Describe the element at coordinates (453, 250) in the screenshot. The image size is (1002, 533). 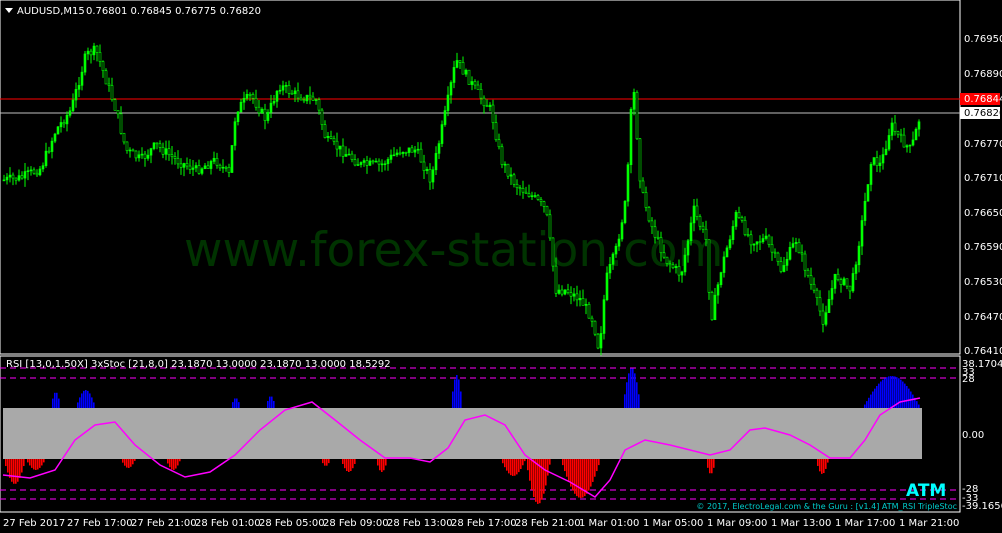
I see `watermark-text: www.forex-station.com` at that location.